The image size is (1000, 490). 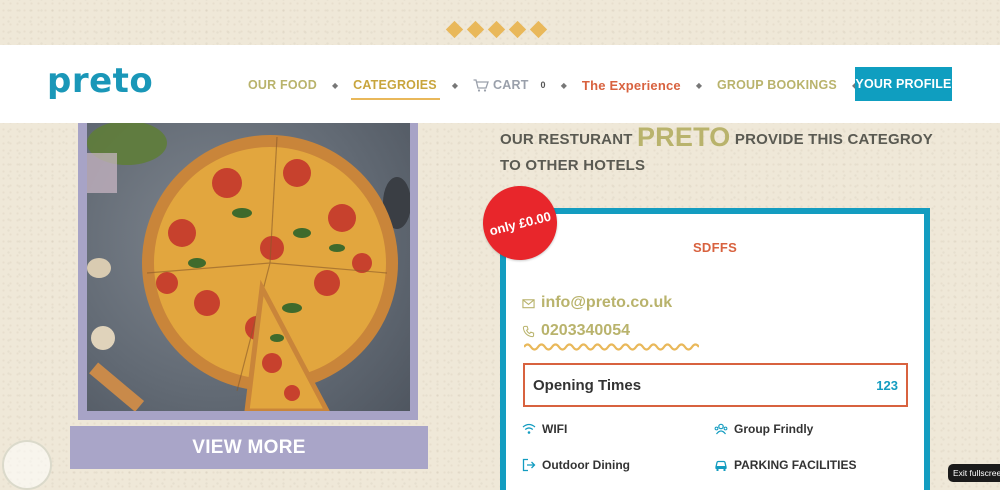 I want to click on amenity-outdoor-dining: Outdoor Dining, so click(x=576, y=465).